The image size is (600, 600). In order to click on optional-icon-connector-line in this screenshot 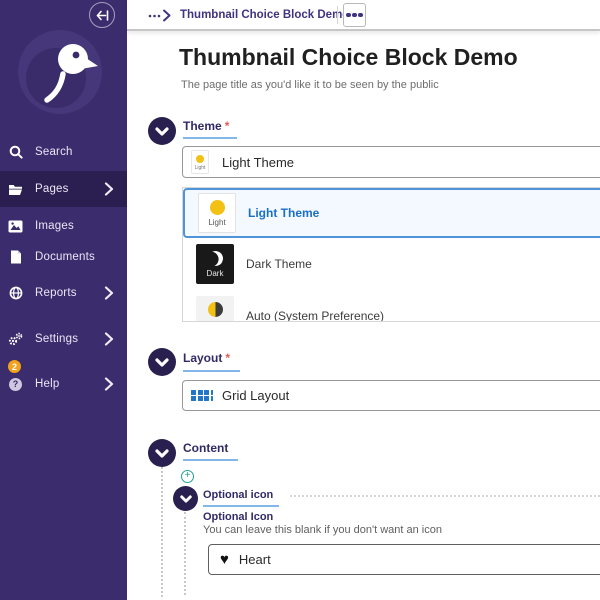, I will do `click(185, 553)`.